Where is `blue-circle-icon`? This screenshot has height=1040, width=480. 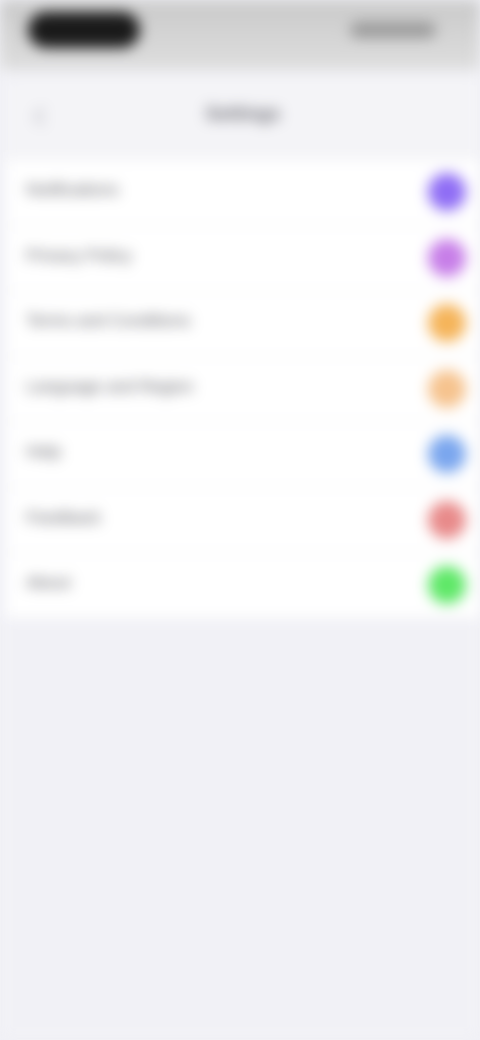
blue-circle-icon is located at coordinates (447, 454).